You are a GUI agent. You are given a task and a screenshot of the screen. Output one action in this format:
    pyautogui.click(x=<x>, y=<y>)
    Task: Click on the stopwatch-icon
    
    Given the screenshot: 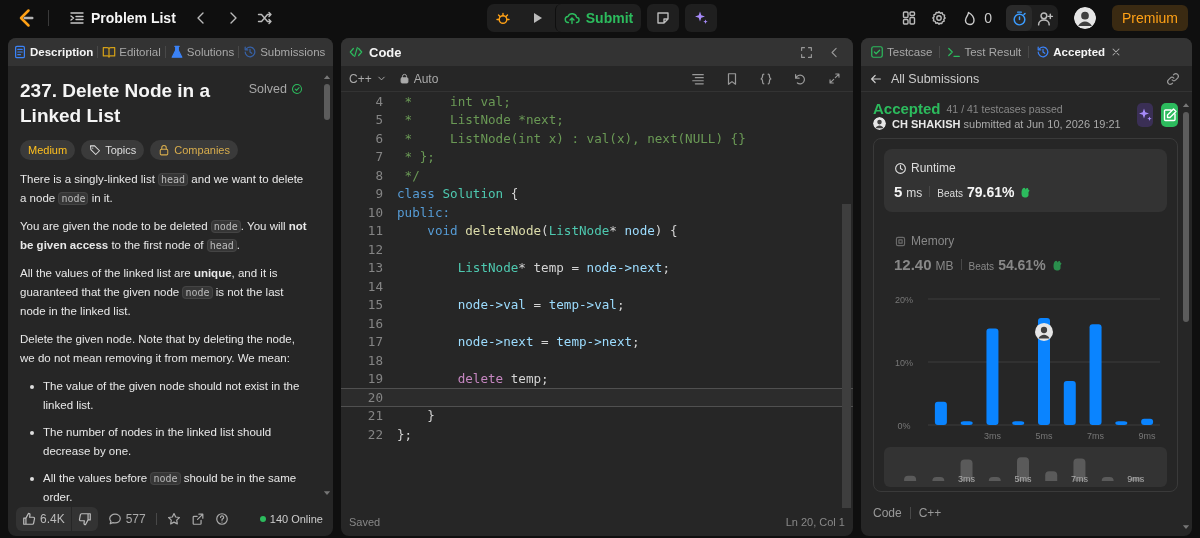 What is the action you would take?
    pyautogui.click(x=1019, y=18)
    